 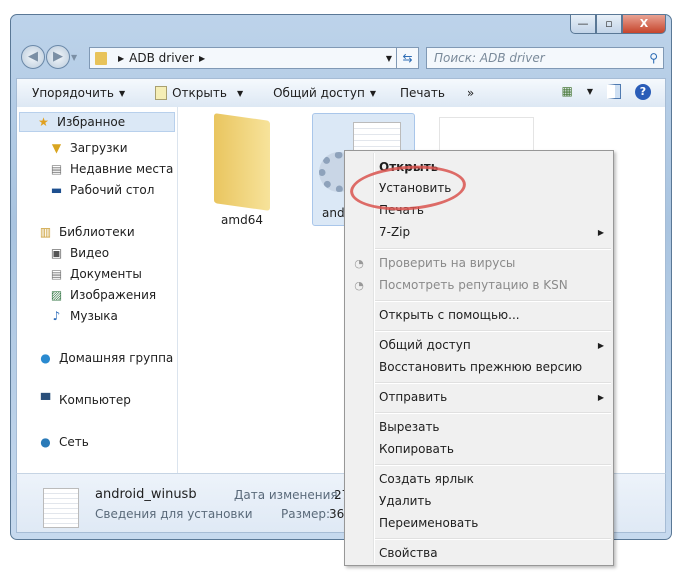 I want to click on sidebar-item-recent: ▤ Недавние места, so click(x=111, y=169).